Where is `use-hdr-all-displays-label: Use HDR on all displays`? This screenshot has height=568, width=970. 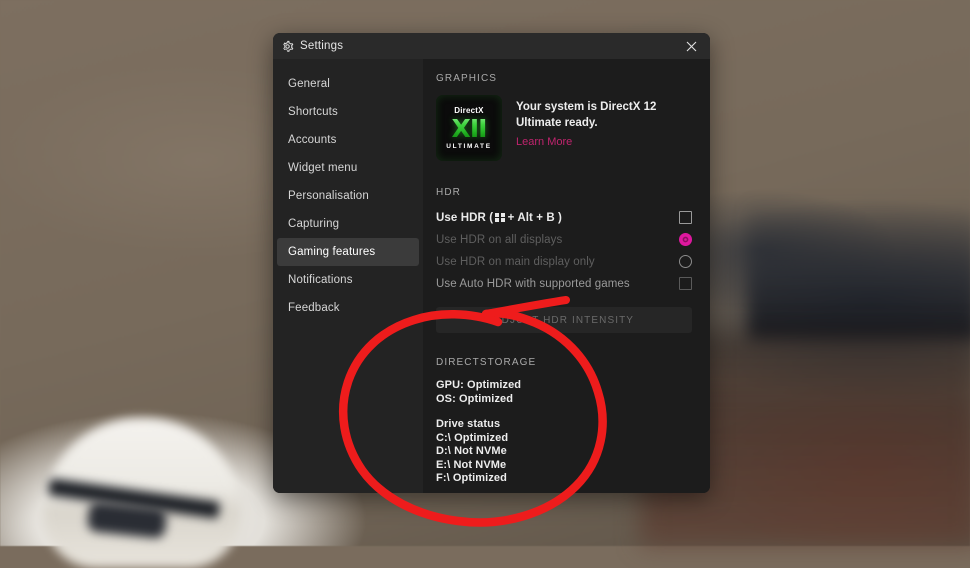 use-hdr-all-displays-label: Use HDR on all displays is located at coordinates (499, 239).